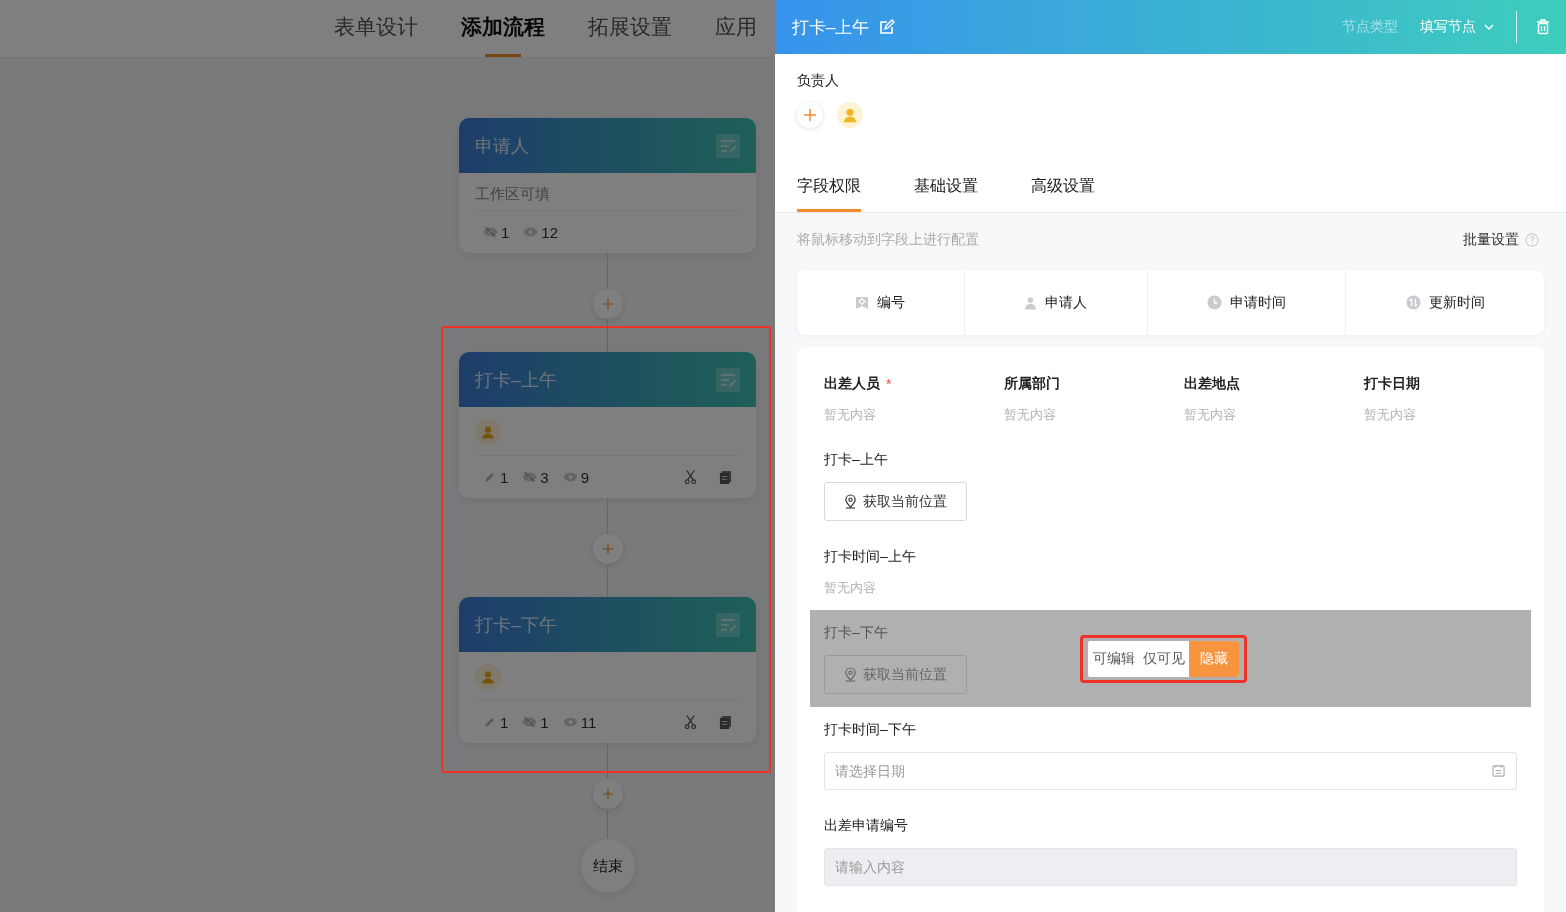 Image resolution: width=1566 pixels, height=912 pixels. What do you see at coordinates (1170, 771) in the screenshot?
I see `date-field: 请选择日期` at bounding box center [1170, 771].